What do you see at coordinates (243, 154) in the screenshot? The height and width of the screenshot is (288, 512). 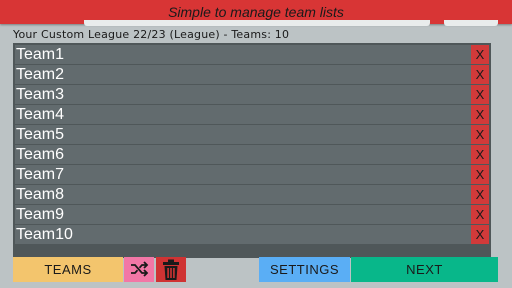 I see `team-row: Team6` at bounding box center [243, 154].